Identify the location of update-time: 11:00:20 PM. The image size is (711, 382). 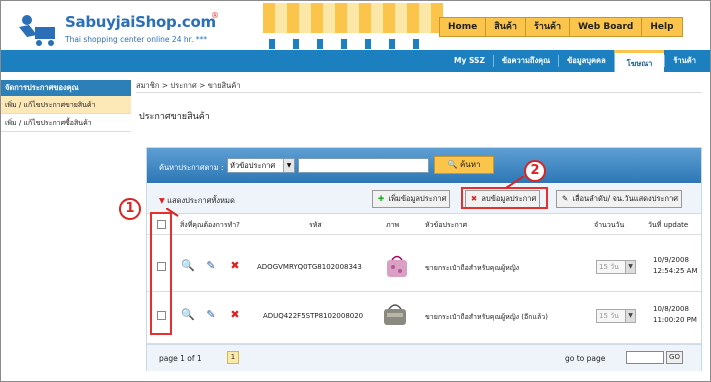
(675, 320).